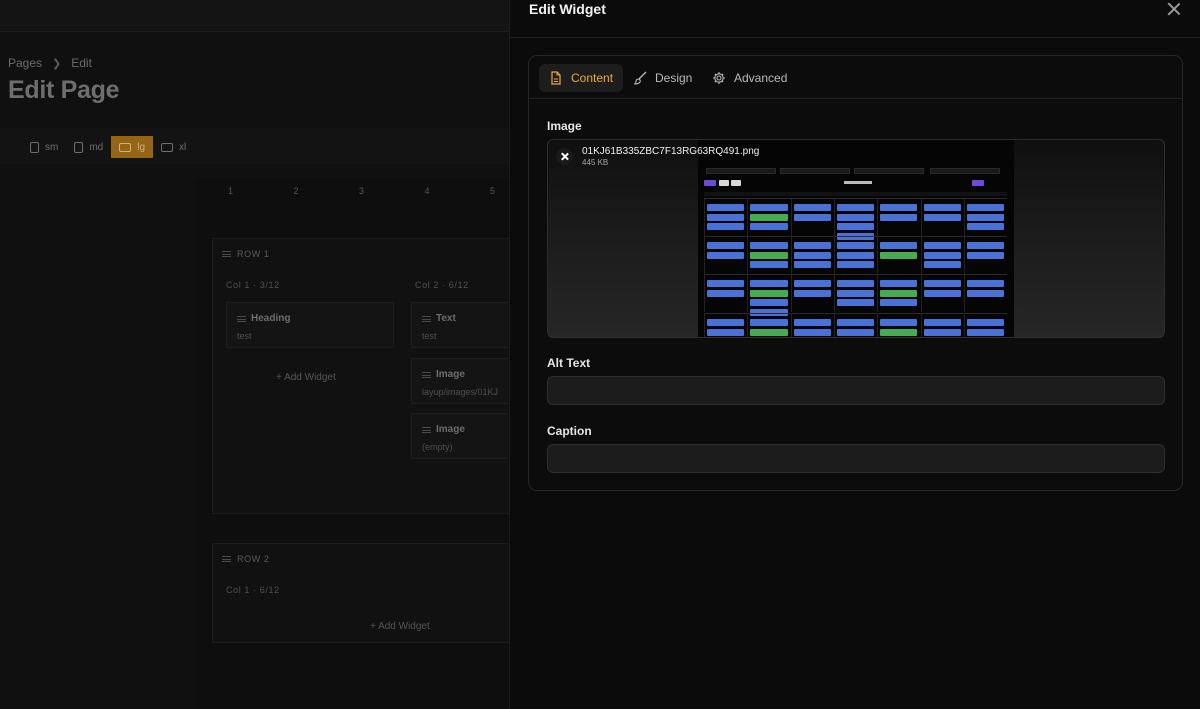 Image resolution: width=1200 pixels, height=709 pixels. I want to click on file-name: 01KJ61B335ZBC7F13RG63RQ491.png, so click(671, 151).